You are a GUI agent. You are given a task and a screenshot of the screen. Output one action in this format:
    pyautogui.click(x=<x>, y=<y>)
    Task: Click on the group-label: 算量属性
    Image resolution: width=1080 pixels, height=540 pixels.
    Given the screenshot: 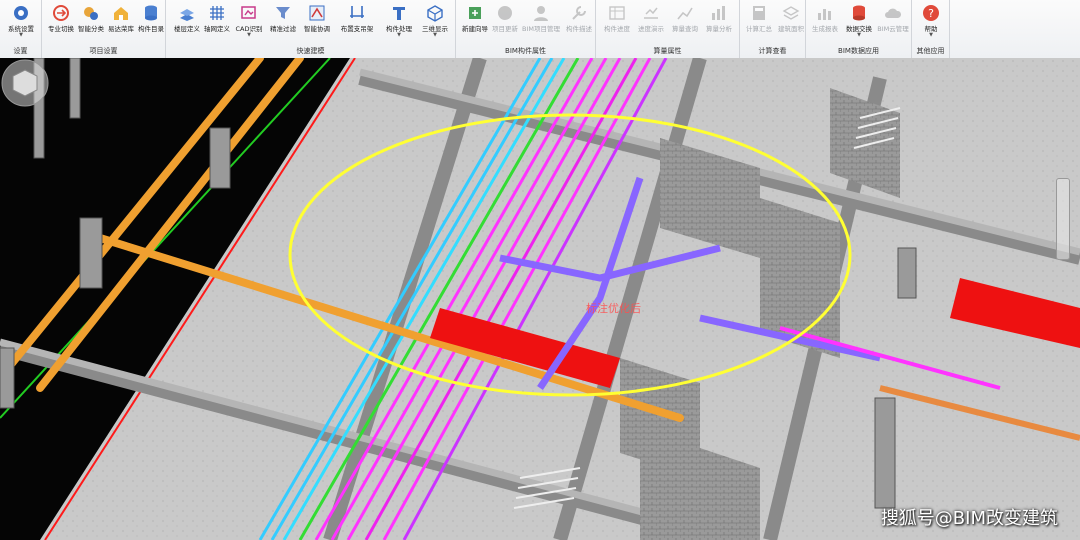 What is the action you would take?
    pyautogui.click(x=667, y=51)
    